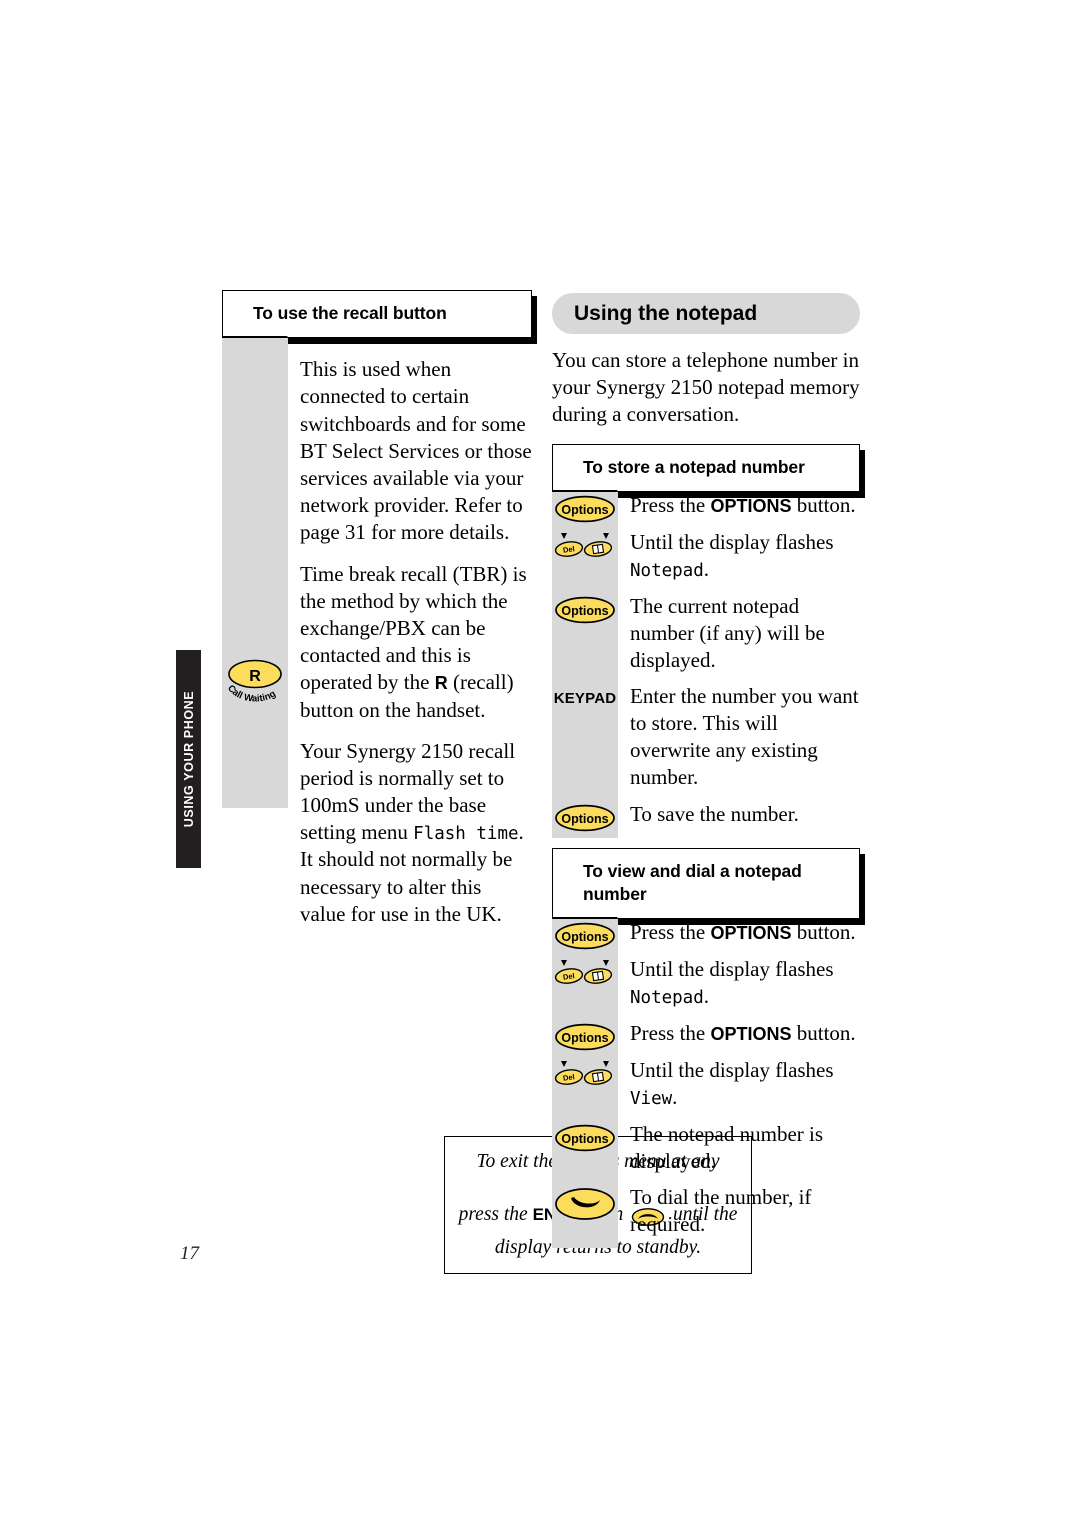  I want to click on step-icon-cell, so click(585, 1205).